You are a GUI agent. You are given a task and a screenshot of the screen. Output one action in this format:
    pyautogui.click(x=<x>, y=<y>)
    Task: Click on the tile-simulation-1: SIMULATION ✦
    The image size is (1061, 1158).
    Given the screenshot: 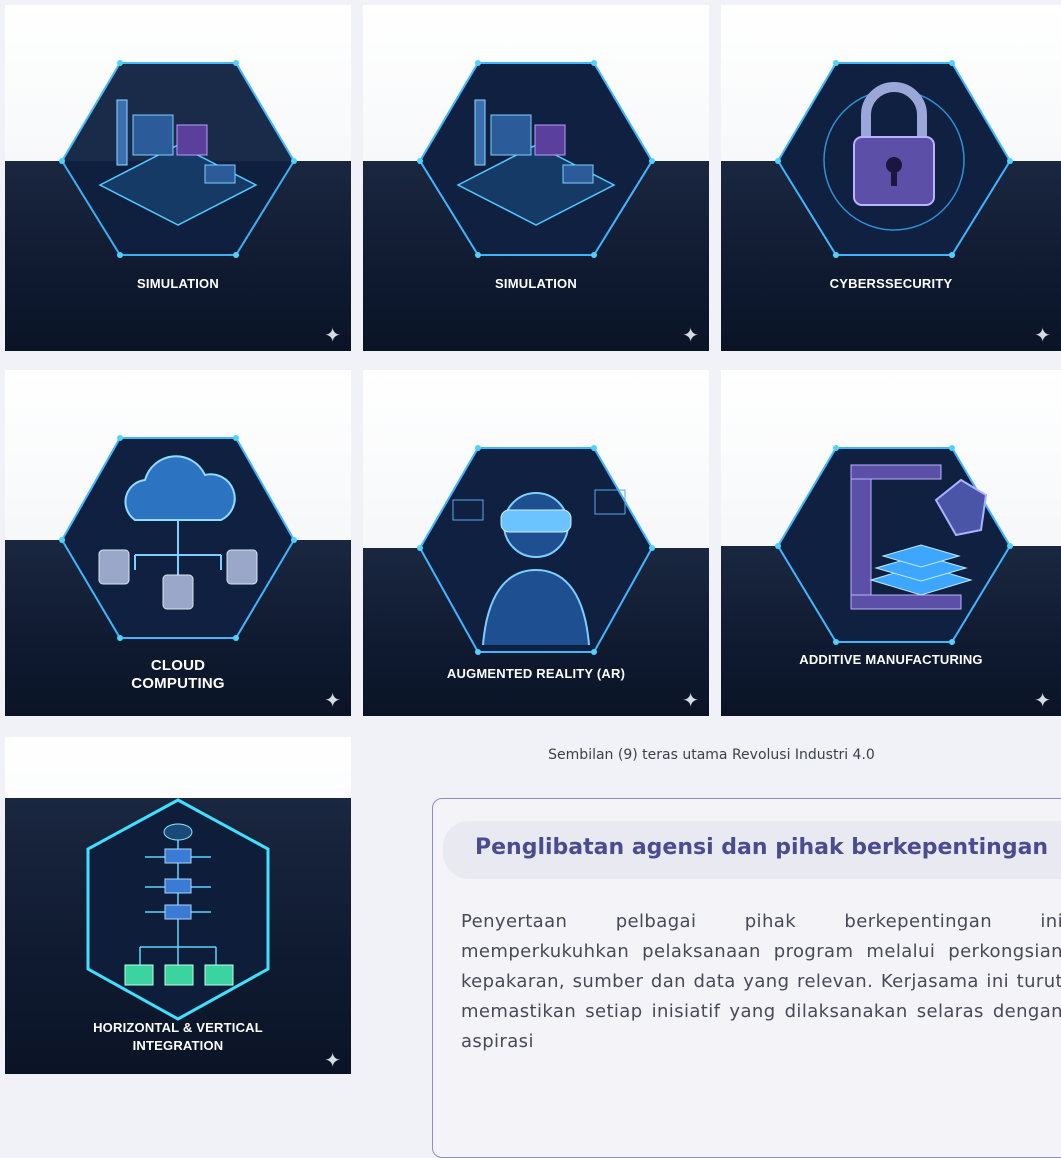 What is the action you would take?
    pyautogui.click(x=178, y=178)
    